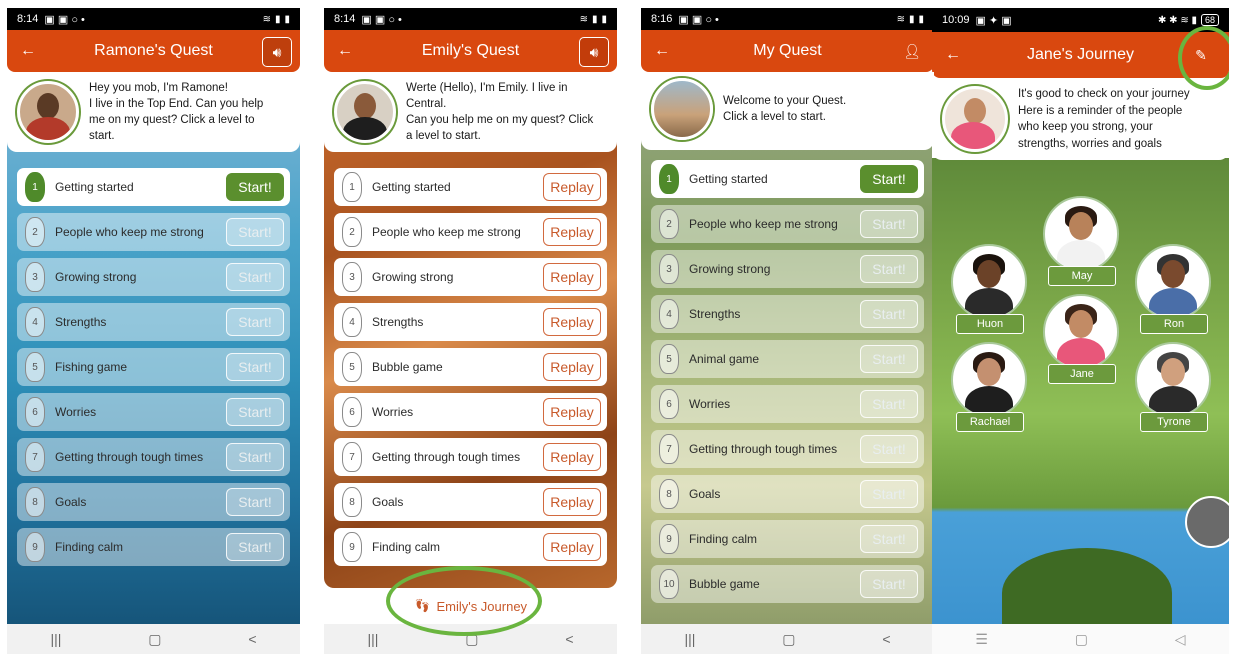 This screenshot has height=654, width=1236. I want to click on level-row: 9 Finding calm Replay, so click(470, 547).